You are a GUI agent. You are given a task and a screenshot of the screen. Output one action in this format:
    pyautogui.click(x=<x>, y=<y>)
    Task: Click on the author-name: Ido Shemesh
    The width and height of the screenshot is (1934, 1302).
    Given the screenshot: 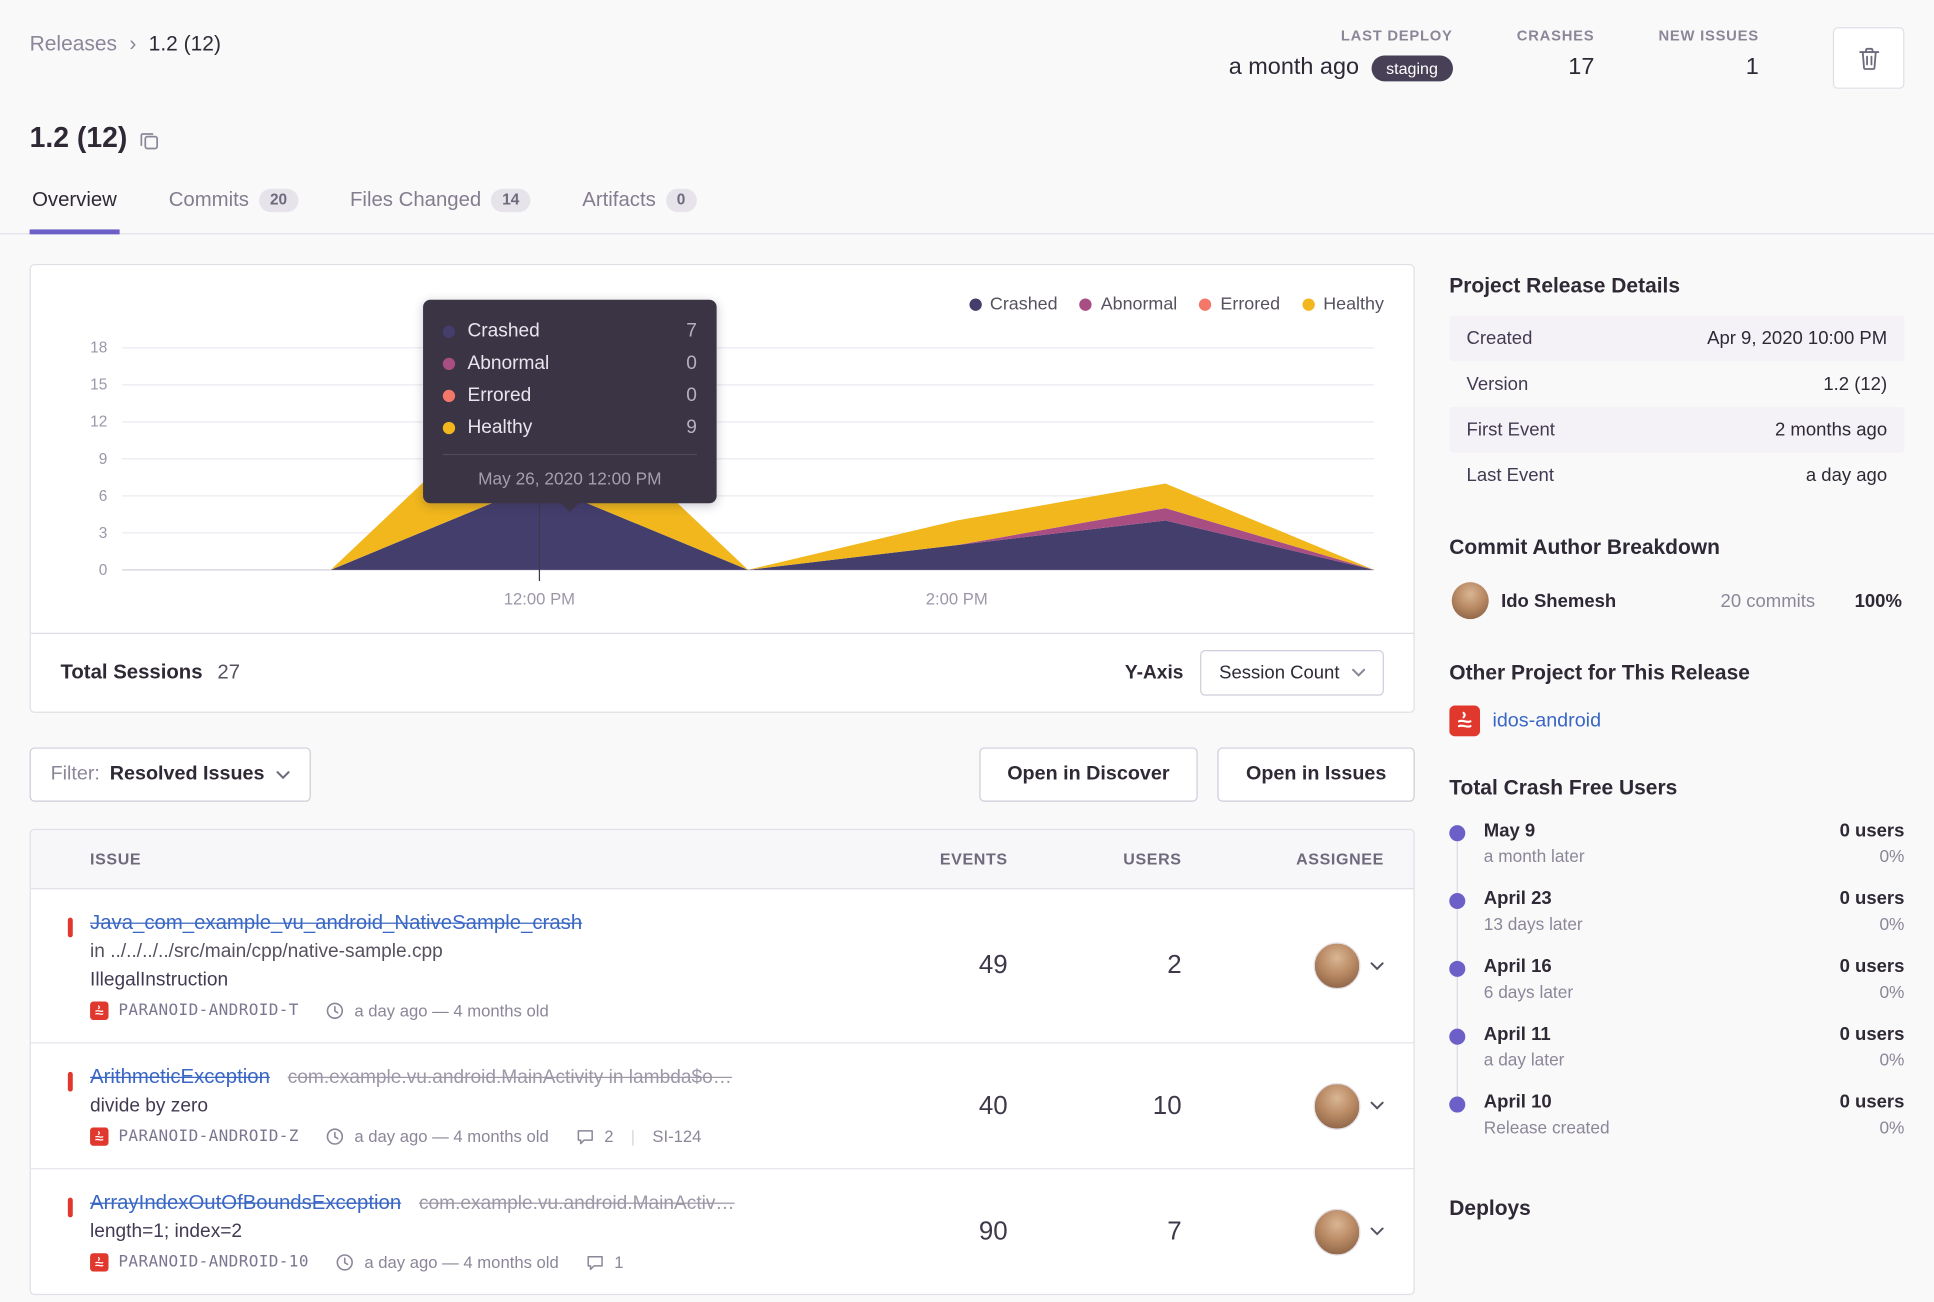 What is the action you would take?
    pyautogui.click(x=1559, y=601)
    